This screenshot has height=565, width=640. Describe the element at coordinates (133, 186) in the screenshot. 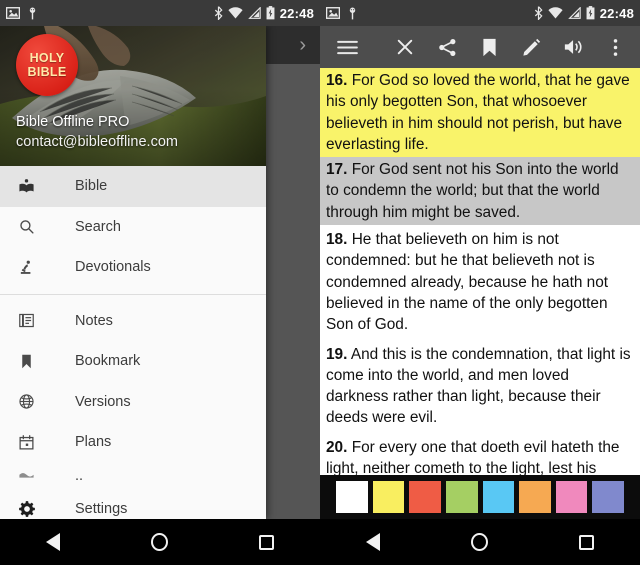

I see `sidebar-item-bible: Bible` at that location.